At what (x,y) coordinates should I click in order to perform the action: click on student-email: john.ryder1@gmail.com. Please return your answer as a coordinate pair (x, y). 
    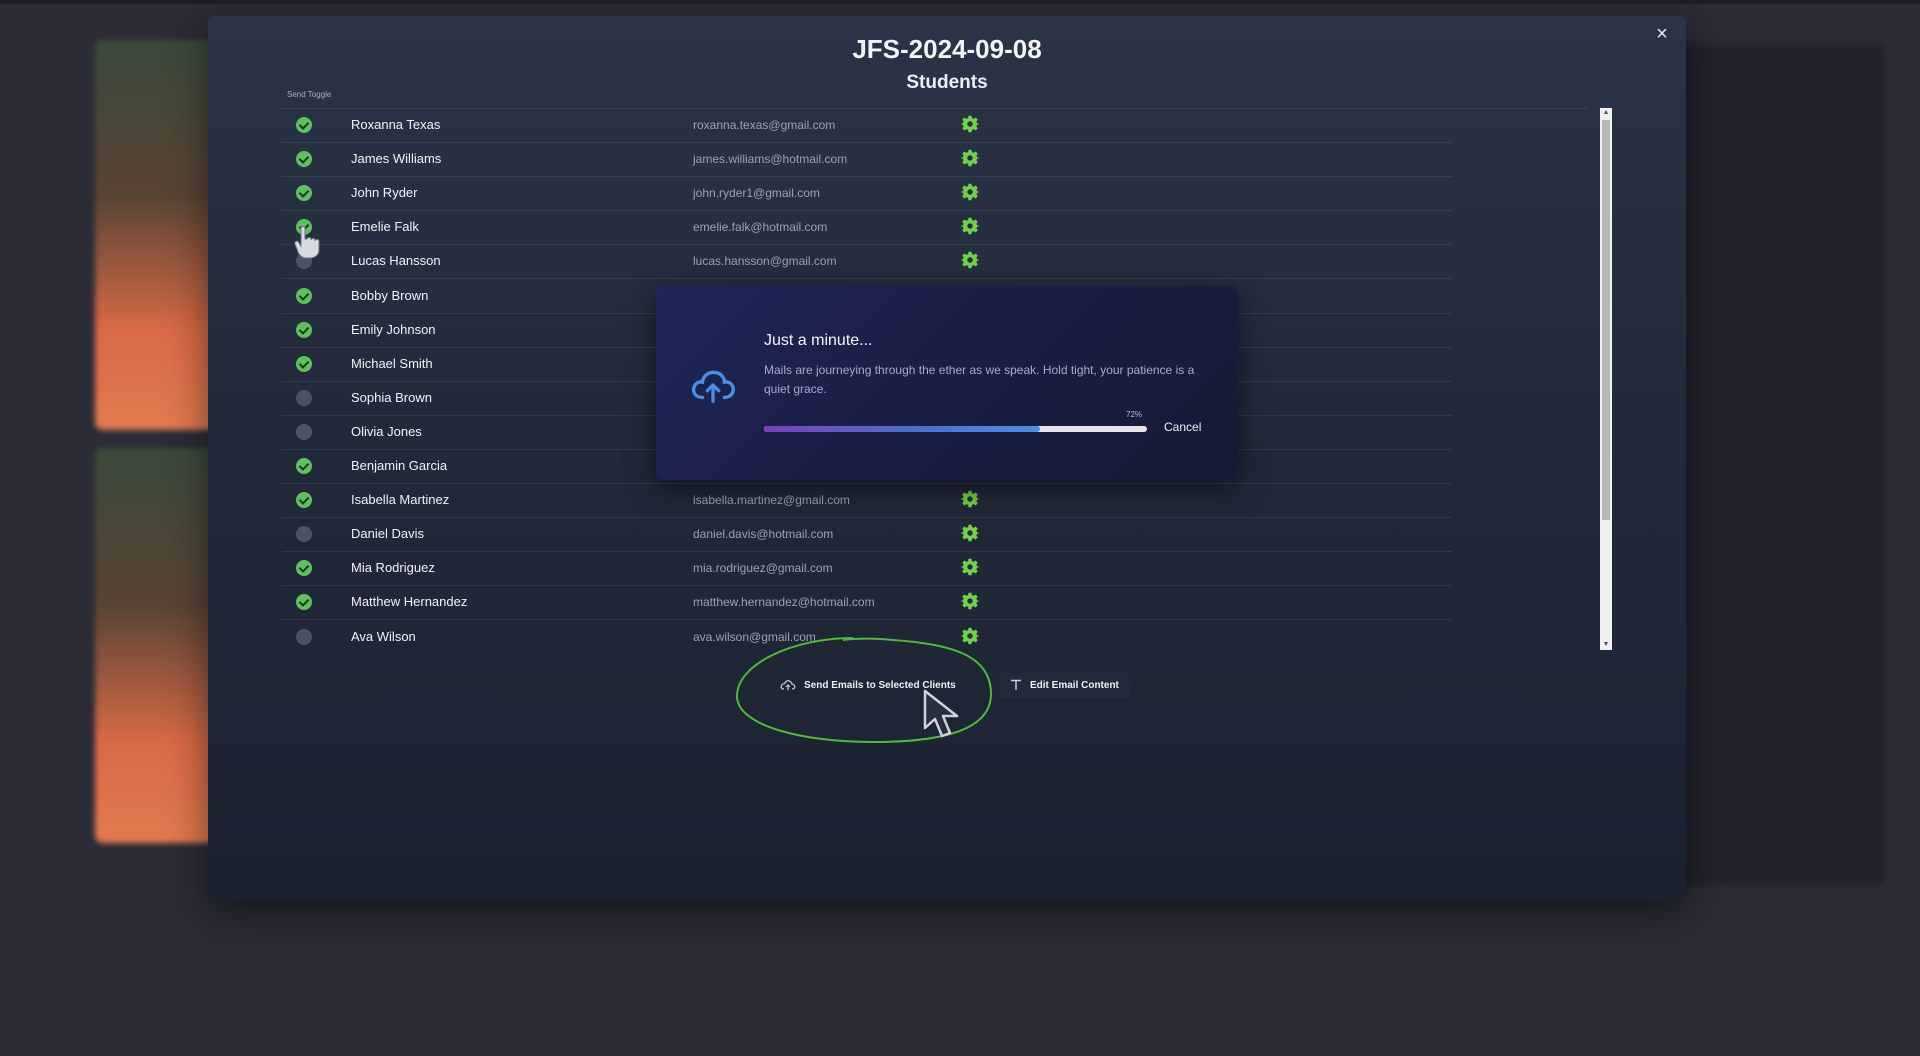
    Looking at the image, I should click on (756, 193).